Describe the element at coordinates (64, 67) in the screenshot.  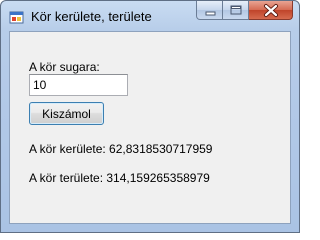
I see `radius-label: A kör sugara:` at that location.